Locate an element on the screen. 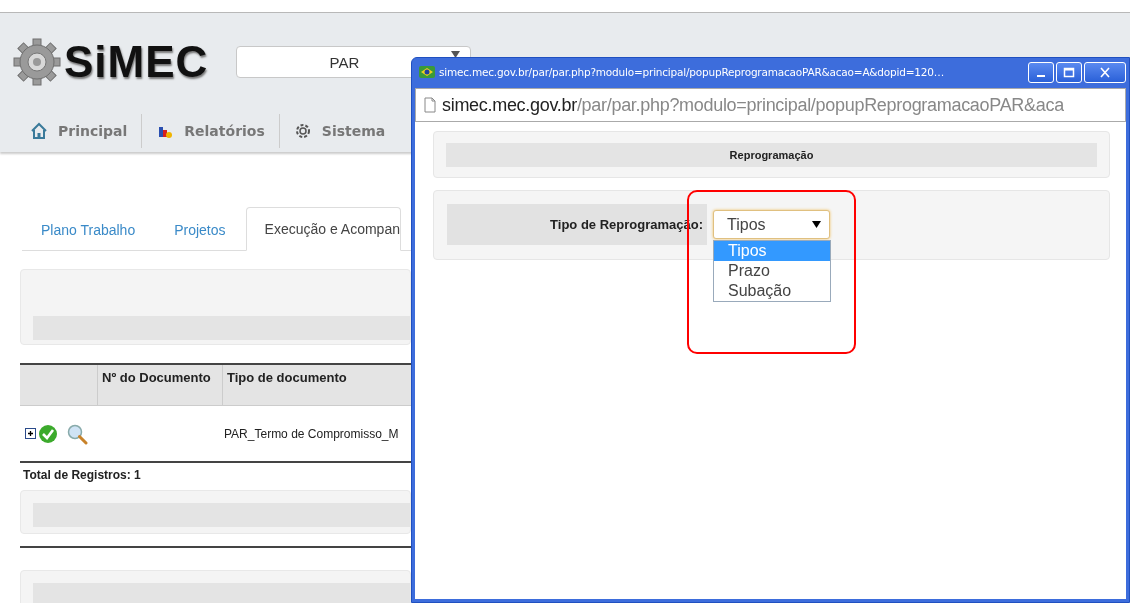  address-text: simec.mec.gov.br/par/par.php?modulo=principal/popupReprogramacaoPAR&aca is located at coordinates (753, 105).